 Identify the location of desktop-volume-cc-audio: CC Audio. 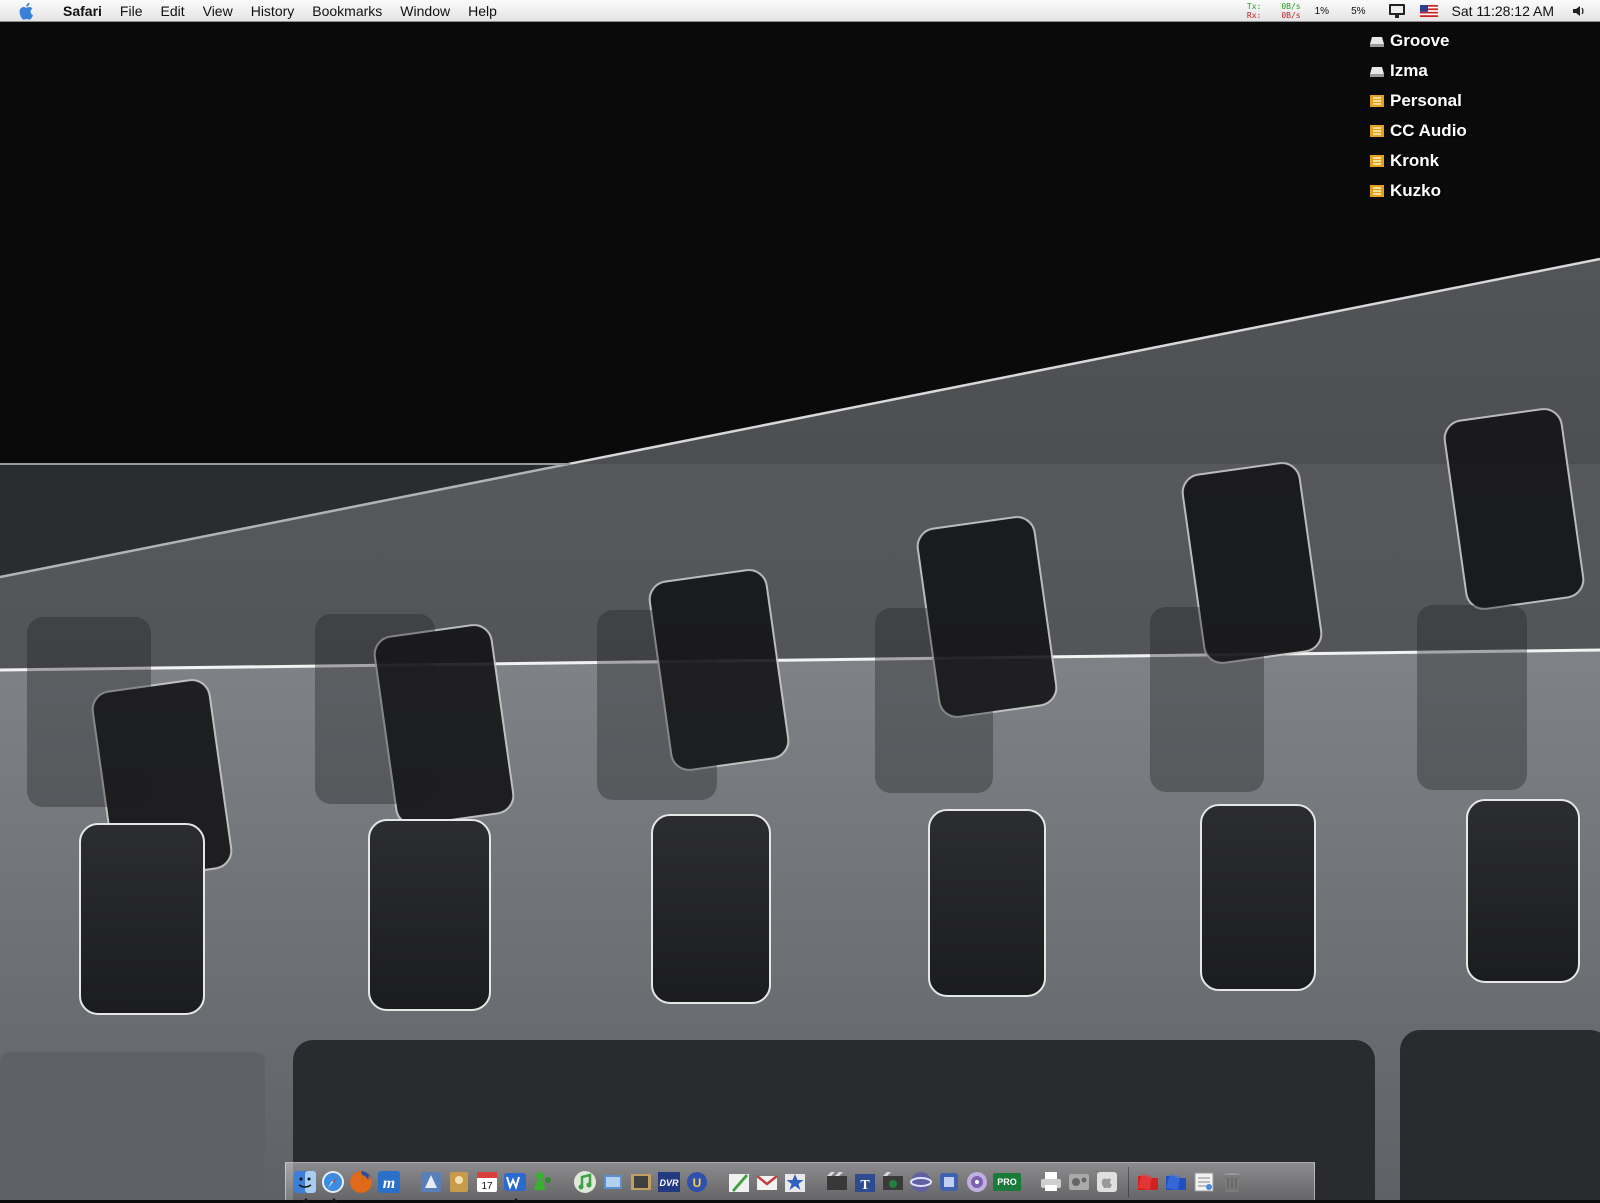
(1418, 131).